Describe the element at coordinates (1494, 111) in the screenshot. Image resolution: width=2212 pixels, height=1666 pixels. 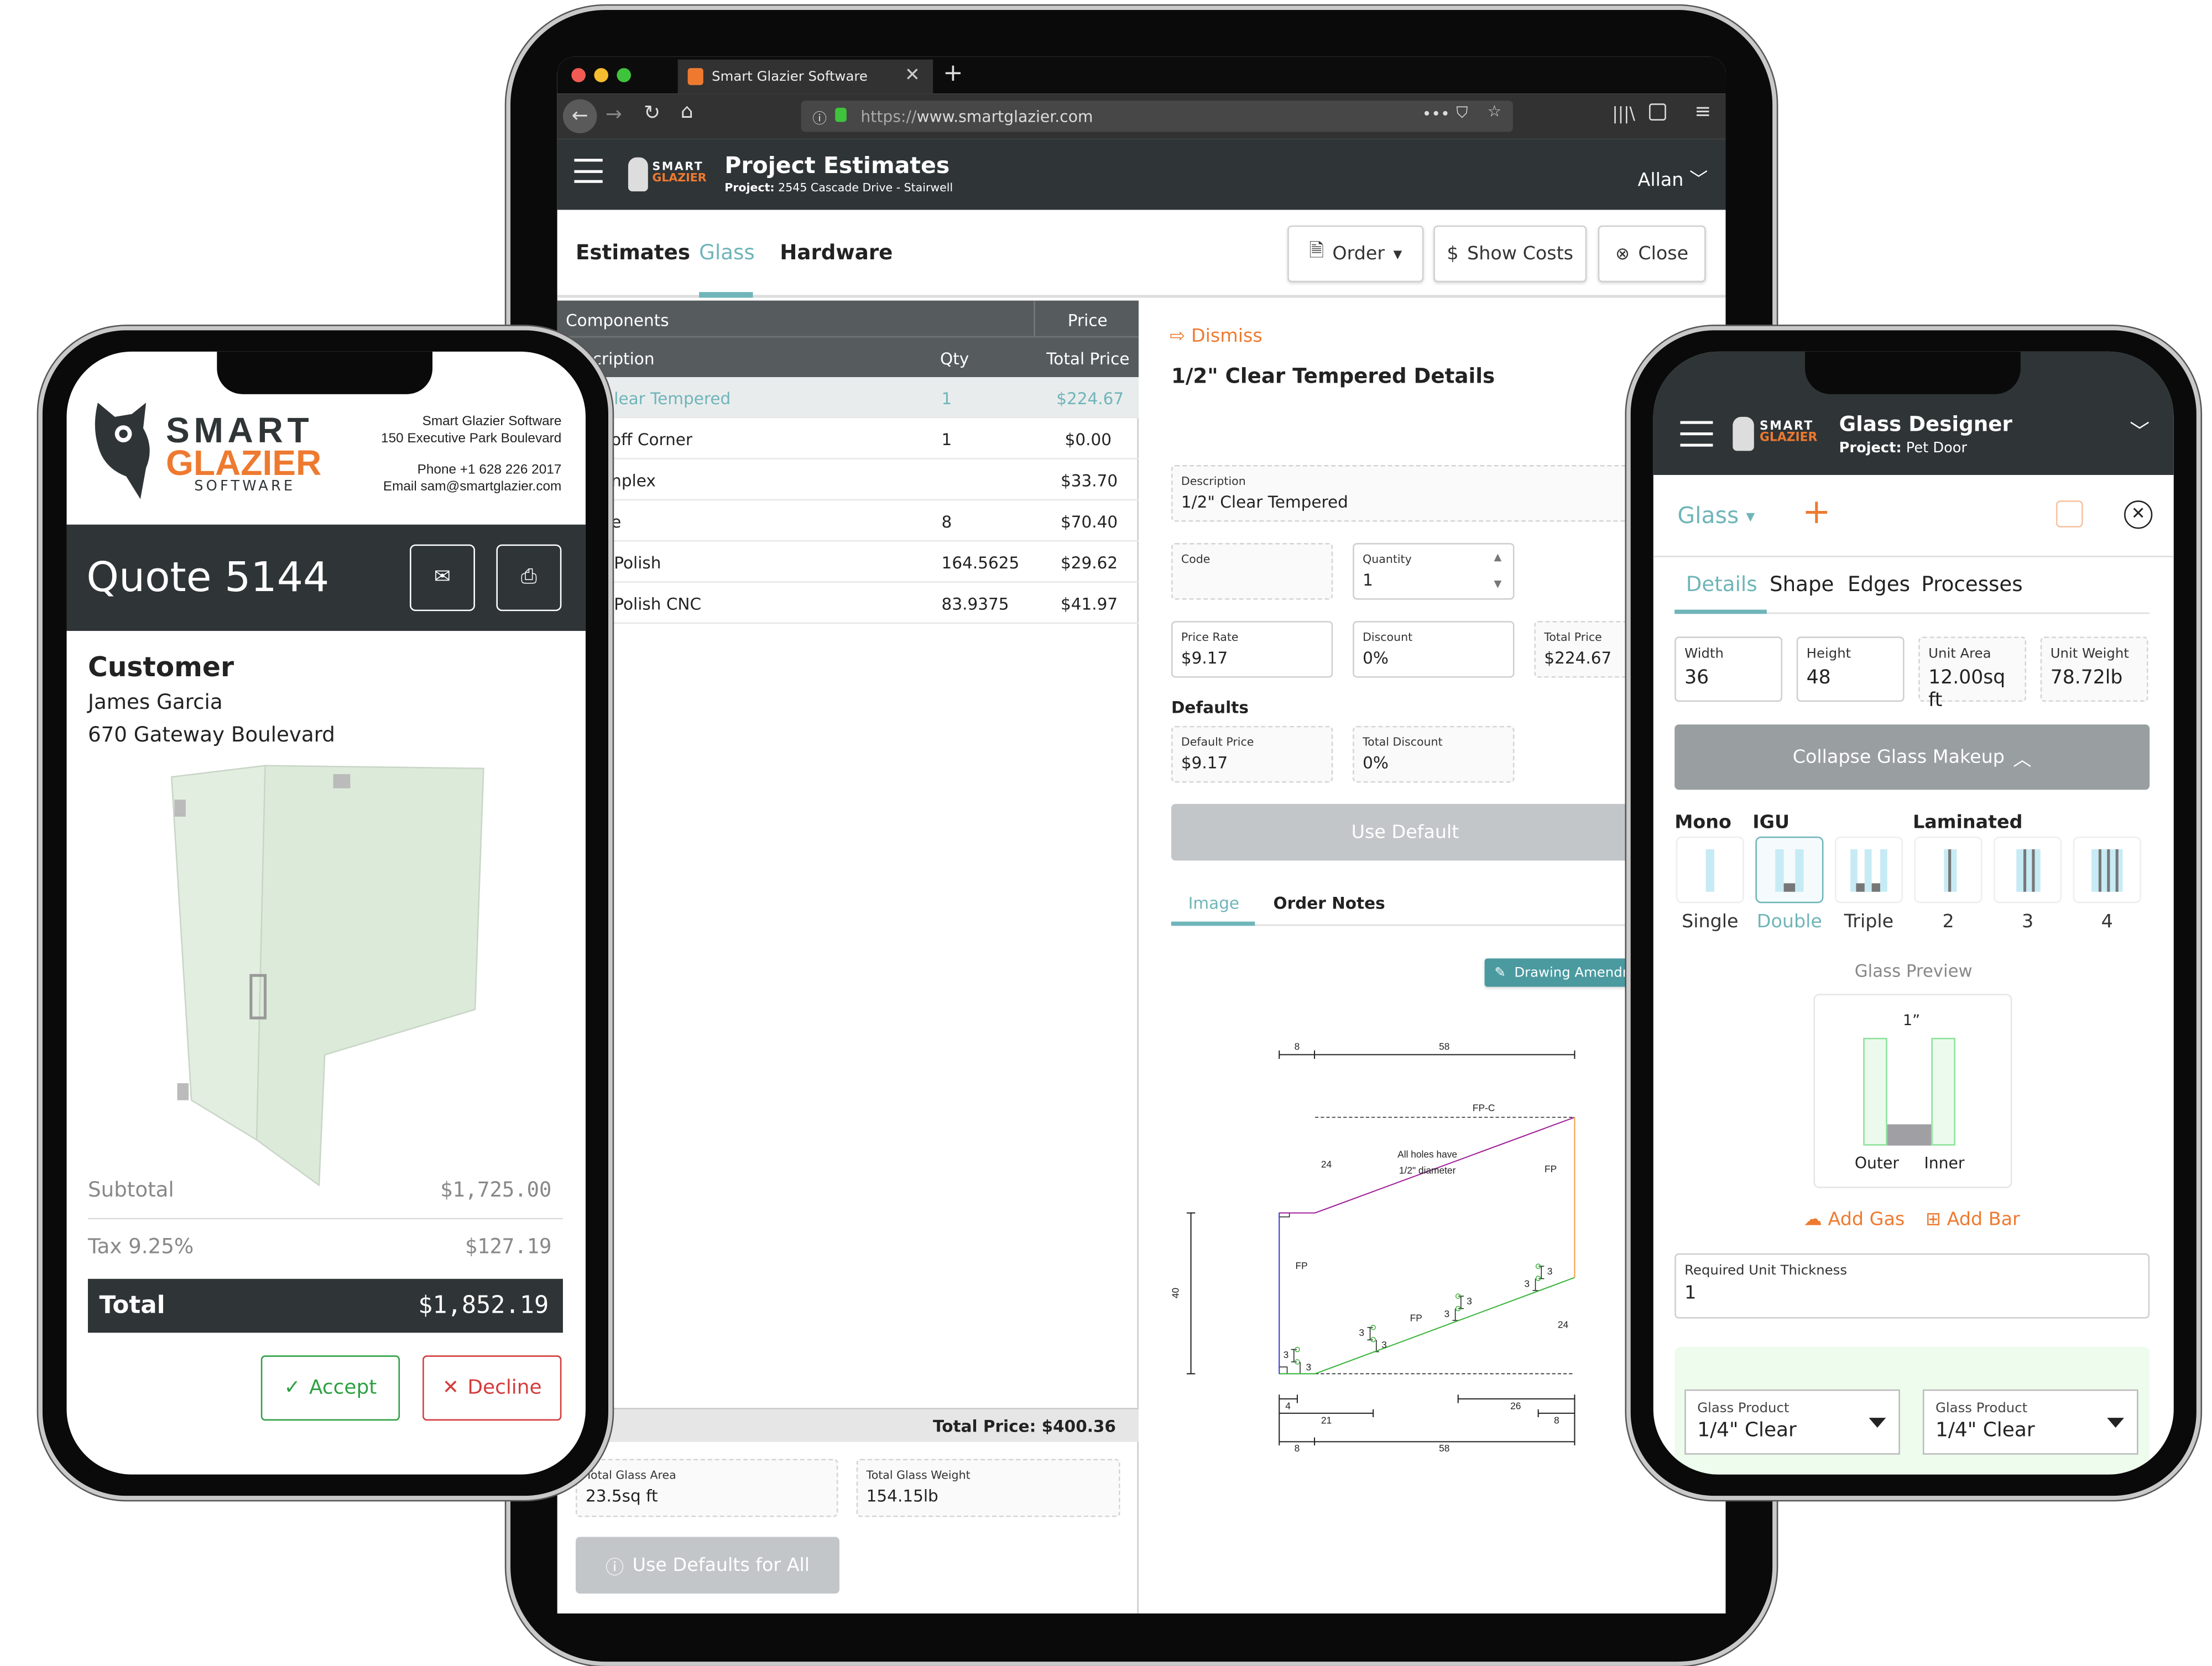
I see `bookmark-star-icon: ☆` at that location.